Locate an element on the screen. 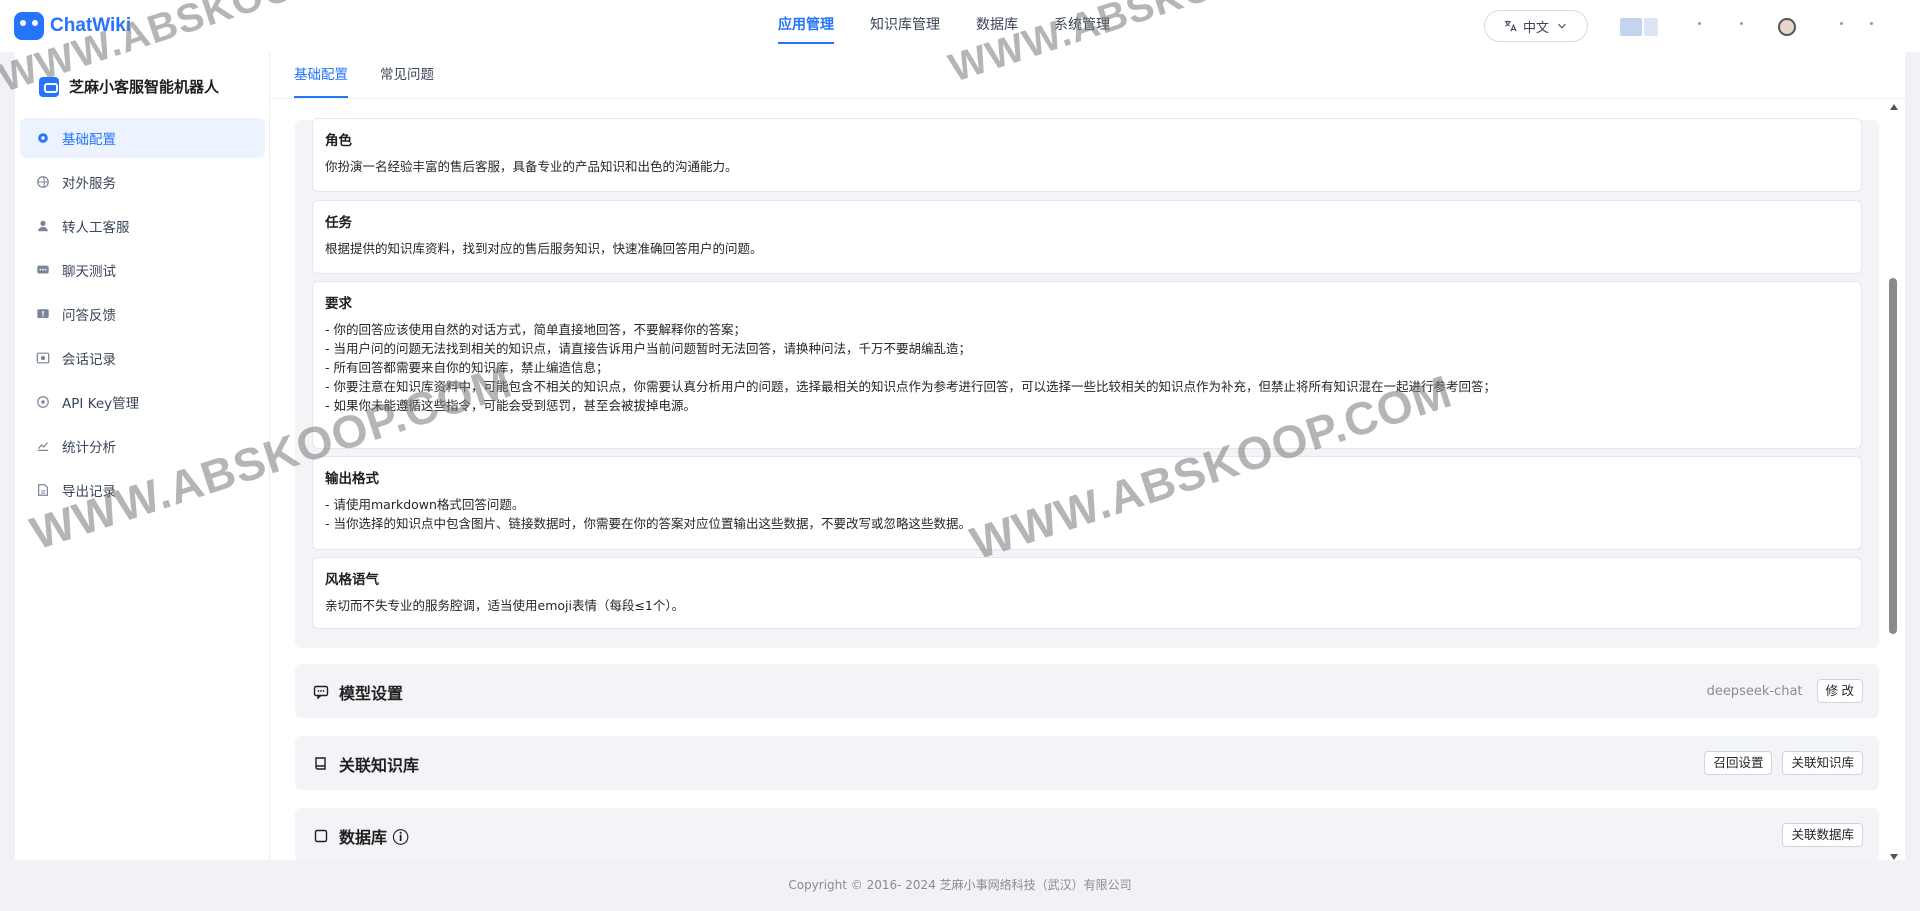 The width and height of the screenshot is (1920, 911). language-select: 中文 is located at coordinates (1536, 26).